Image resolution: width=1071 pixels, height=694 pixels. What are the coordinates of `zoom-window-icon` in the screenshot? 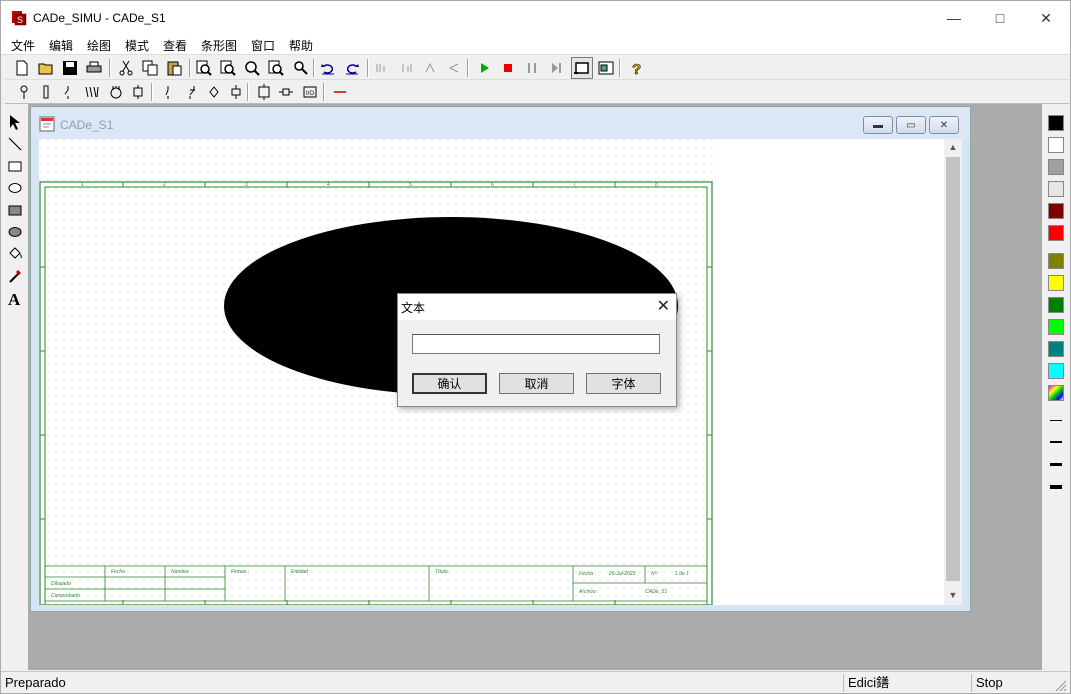 It's located at (252, 68).